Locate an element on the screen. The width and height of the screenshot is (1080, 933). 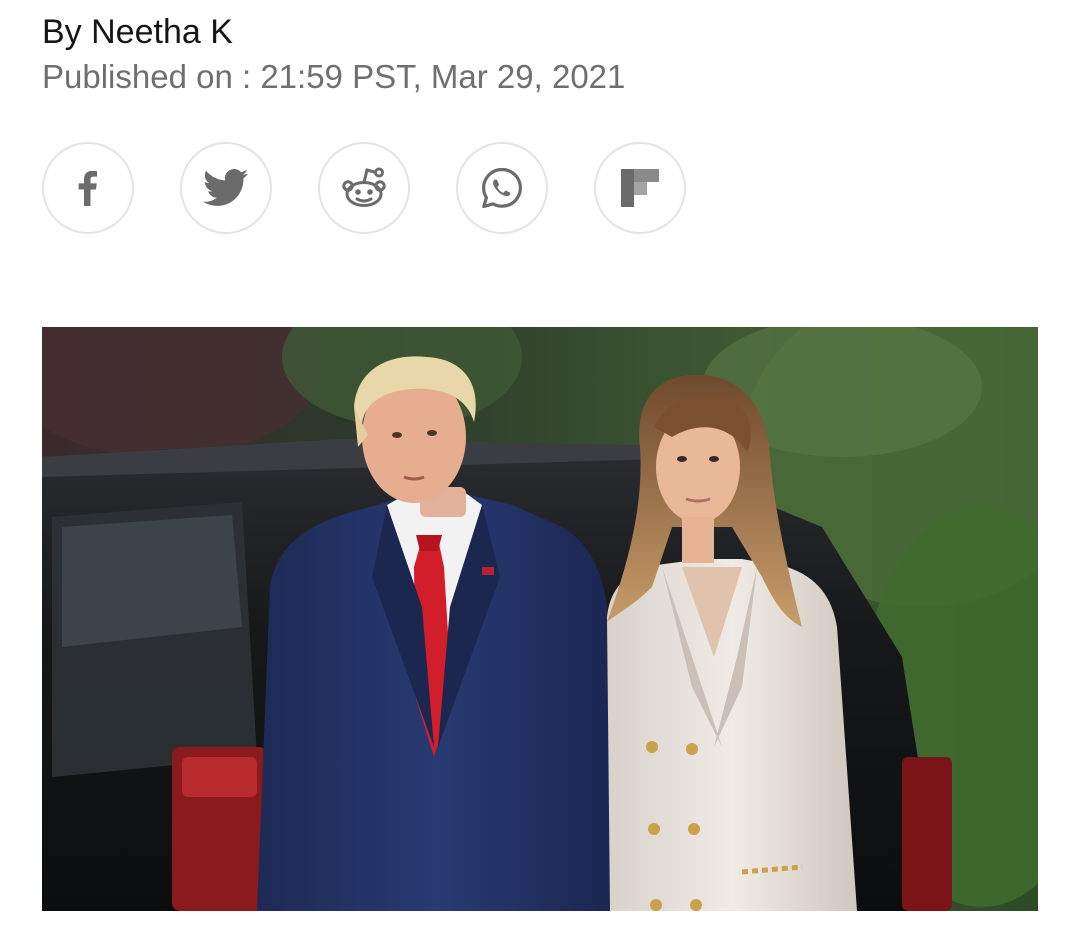
flipboard-icon is located at coordinates (640, 188).